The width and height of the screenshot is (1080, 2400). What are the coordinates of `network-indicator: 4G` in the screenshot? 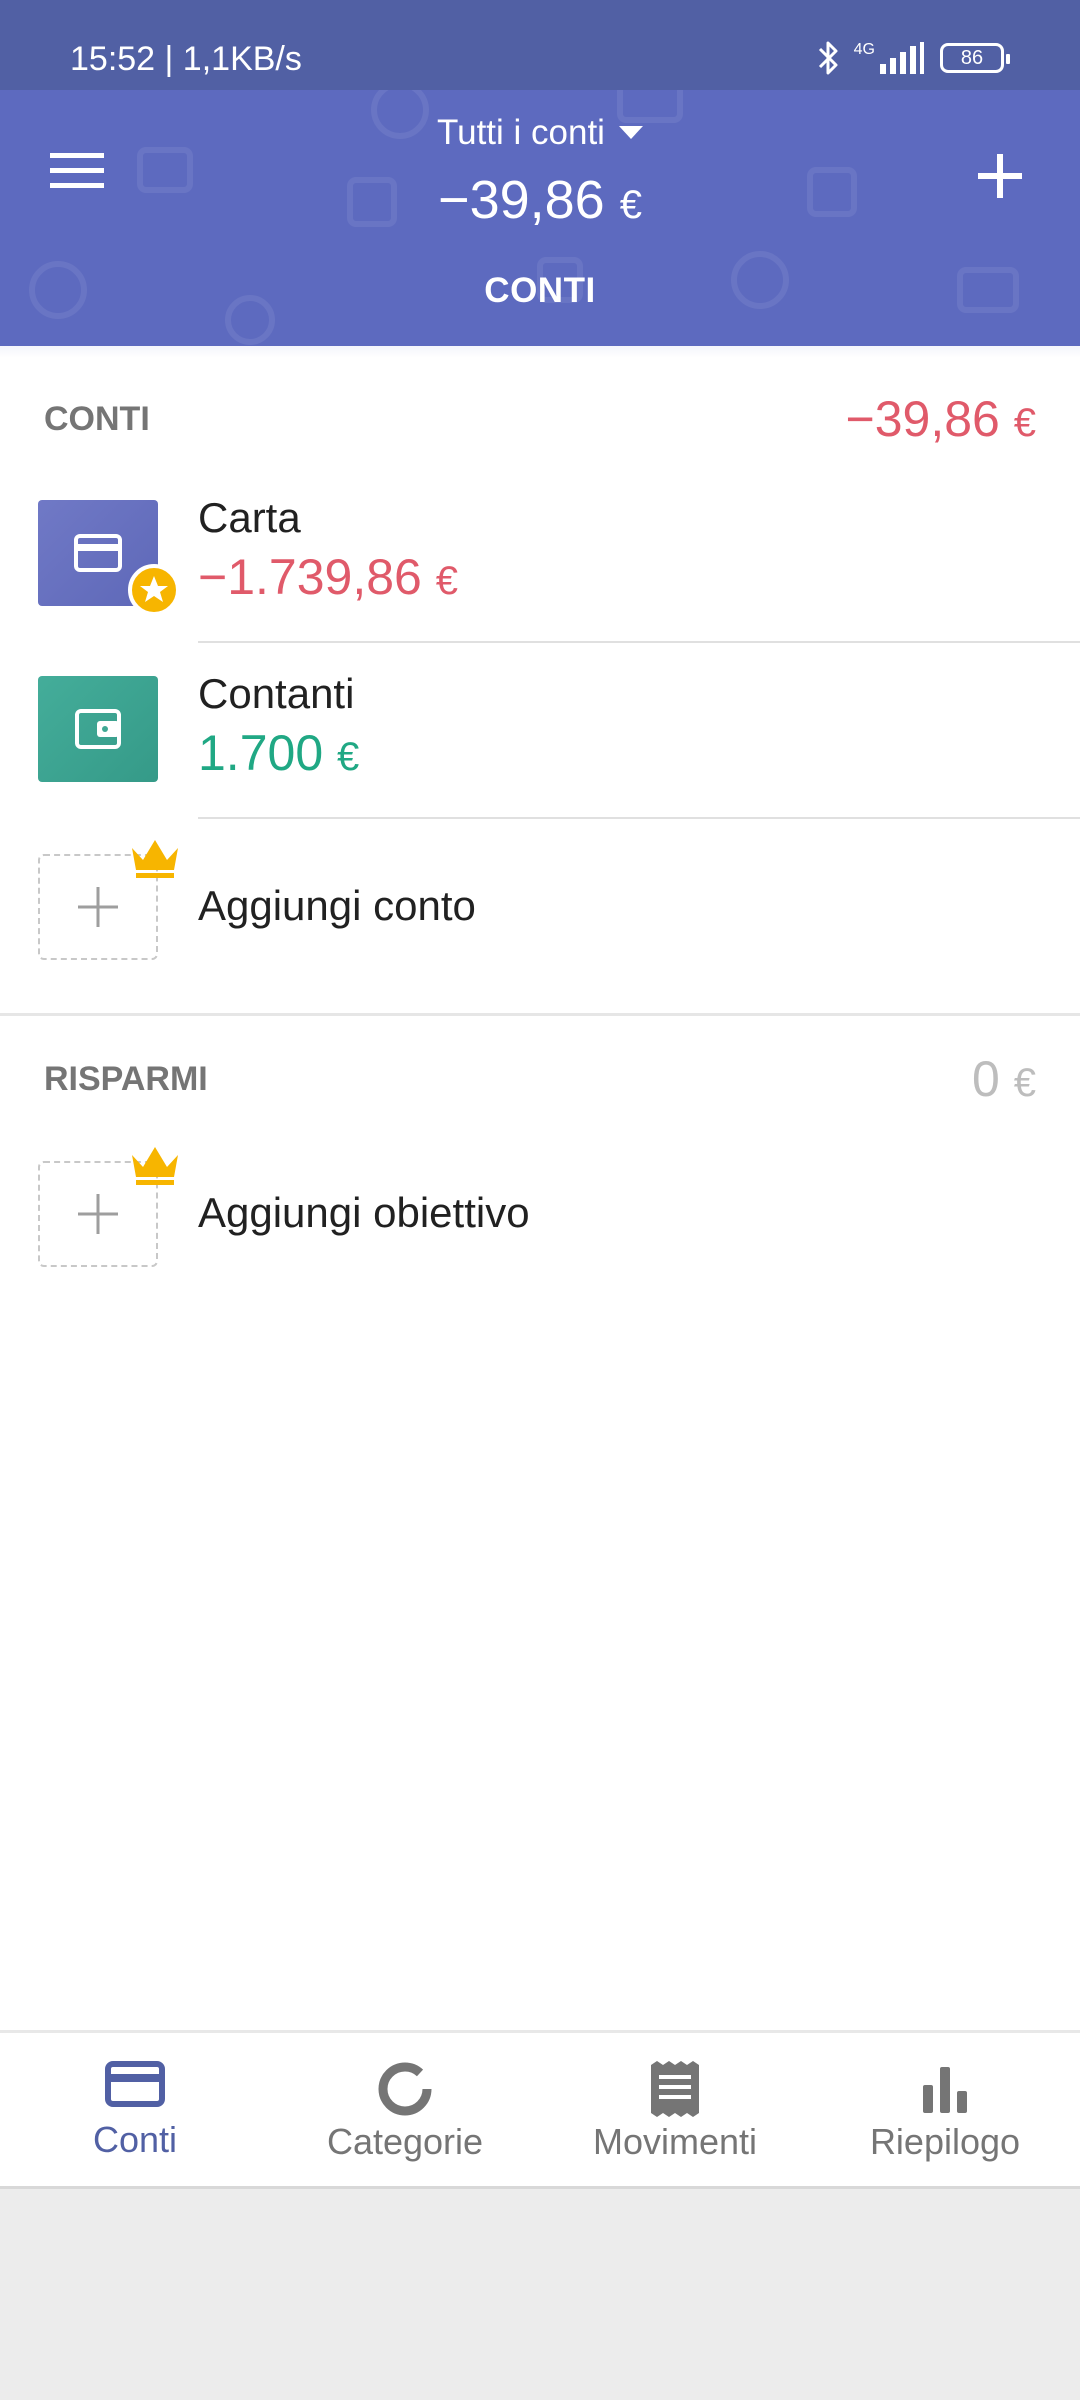 It's located at (889, 58).